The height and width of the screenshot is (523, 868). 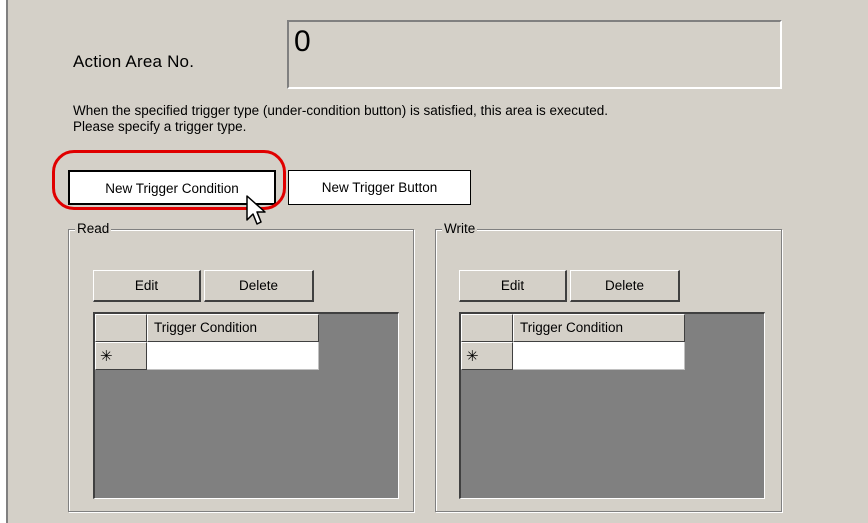 What do you see at coordinates (147, 286) in the screenshot?
I see `read-edit-button: Edit` at bounding box center [147, 286].